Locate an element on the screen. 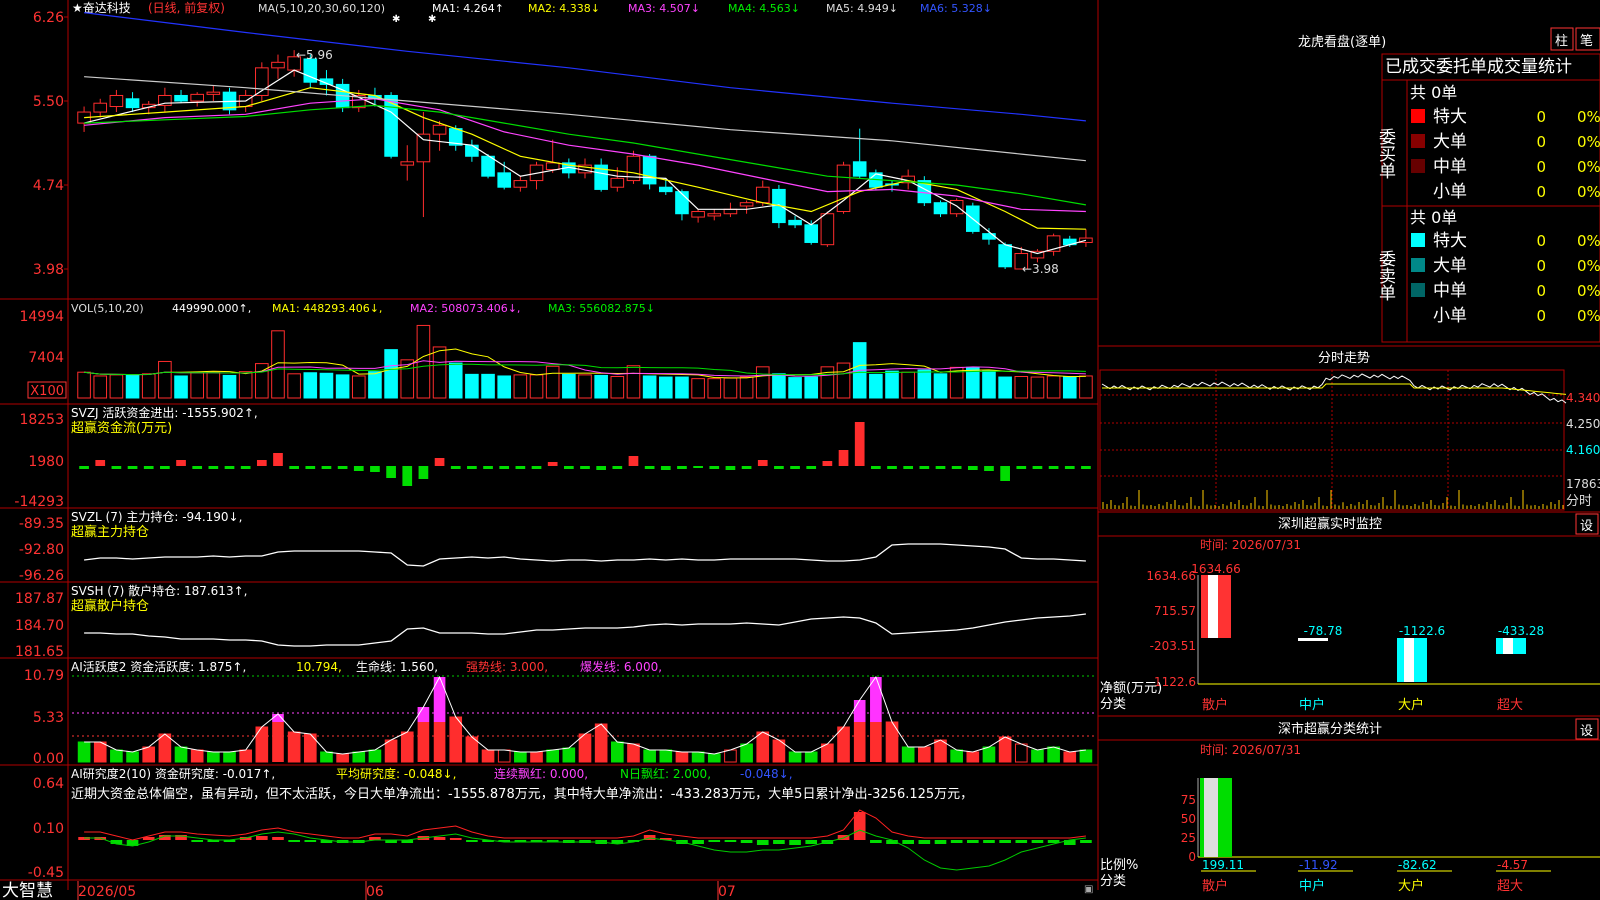 Image resolution: width=1600 pixels, height=900 pixels. ai-research-header: AI研究度2(10) 资金研究度: -0.017↑, is located at coordinates (173, 773).